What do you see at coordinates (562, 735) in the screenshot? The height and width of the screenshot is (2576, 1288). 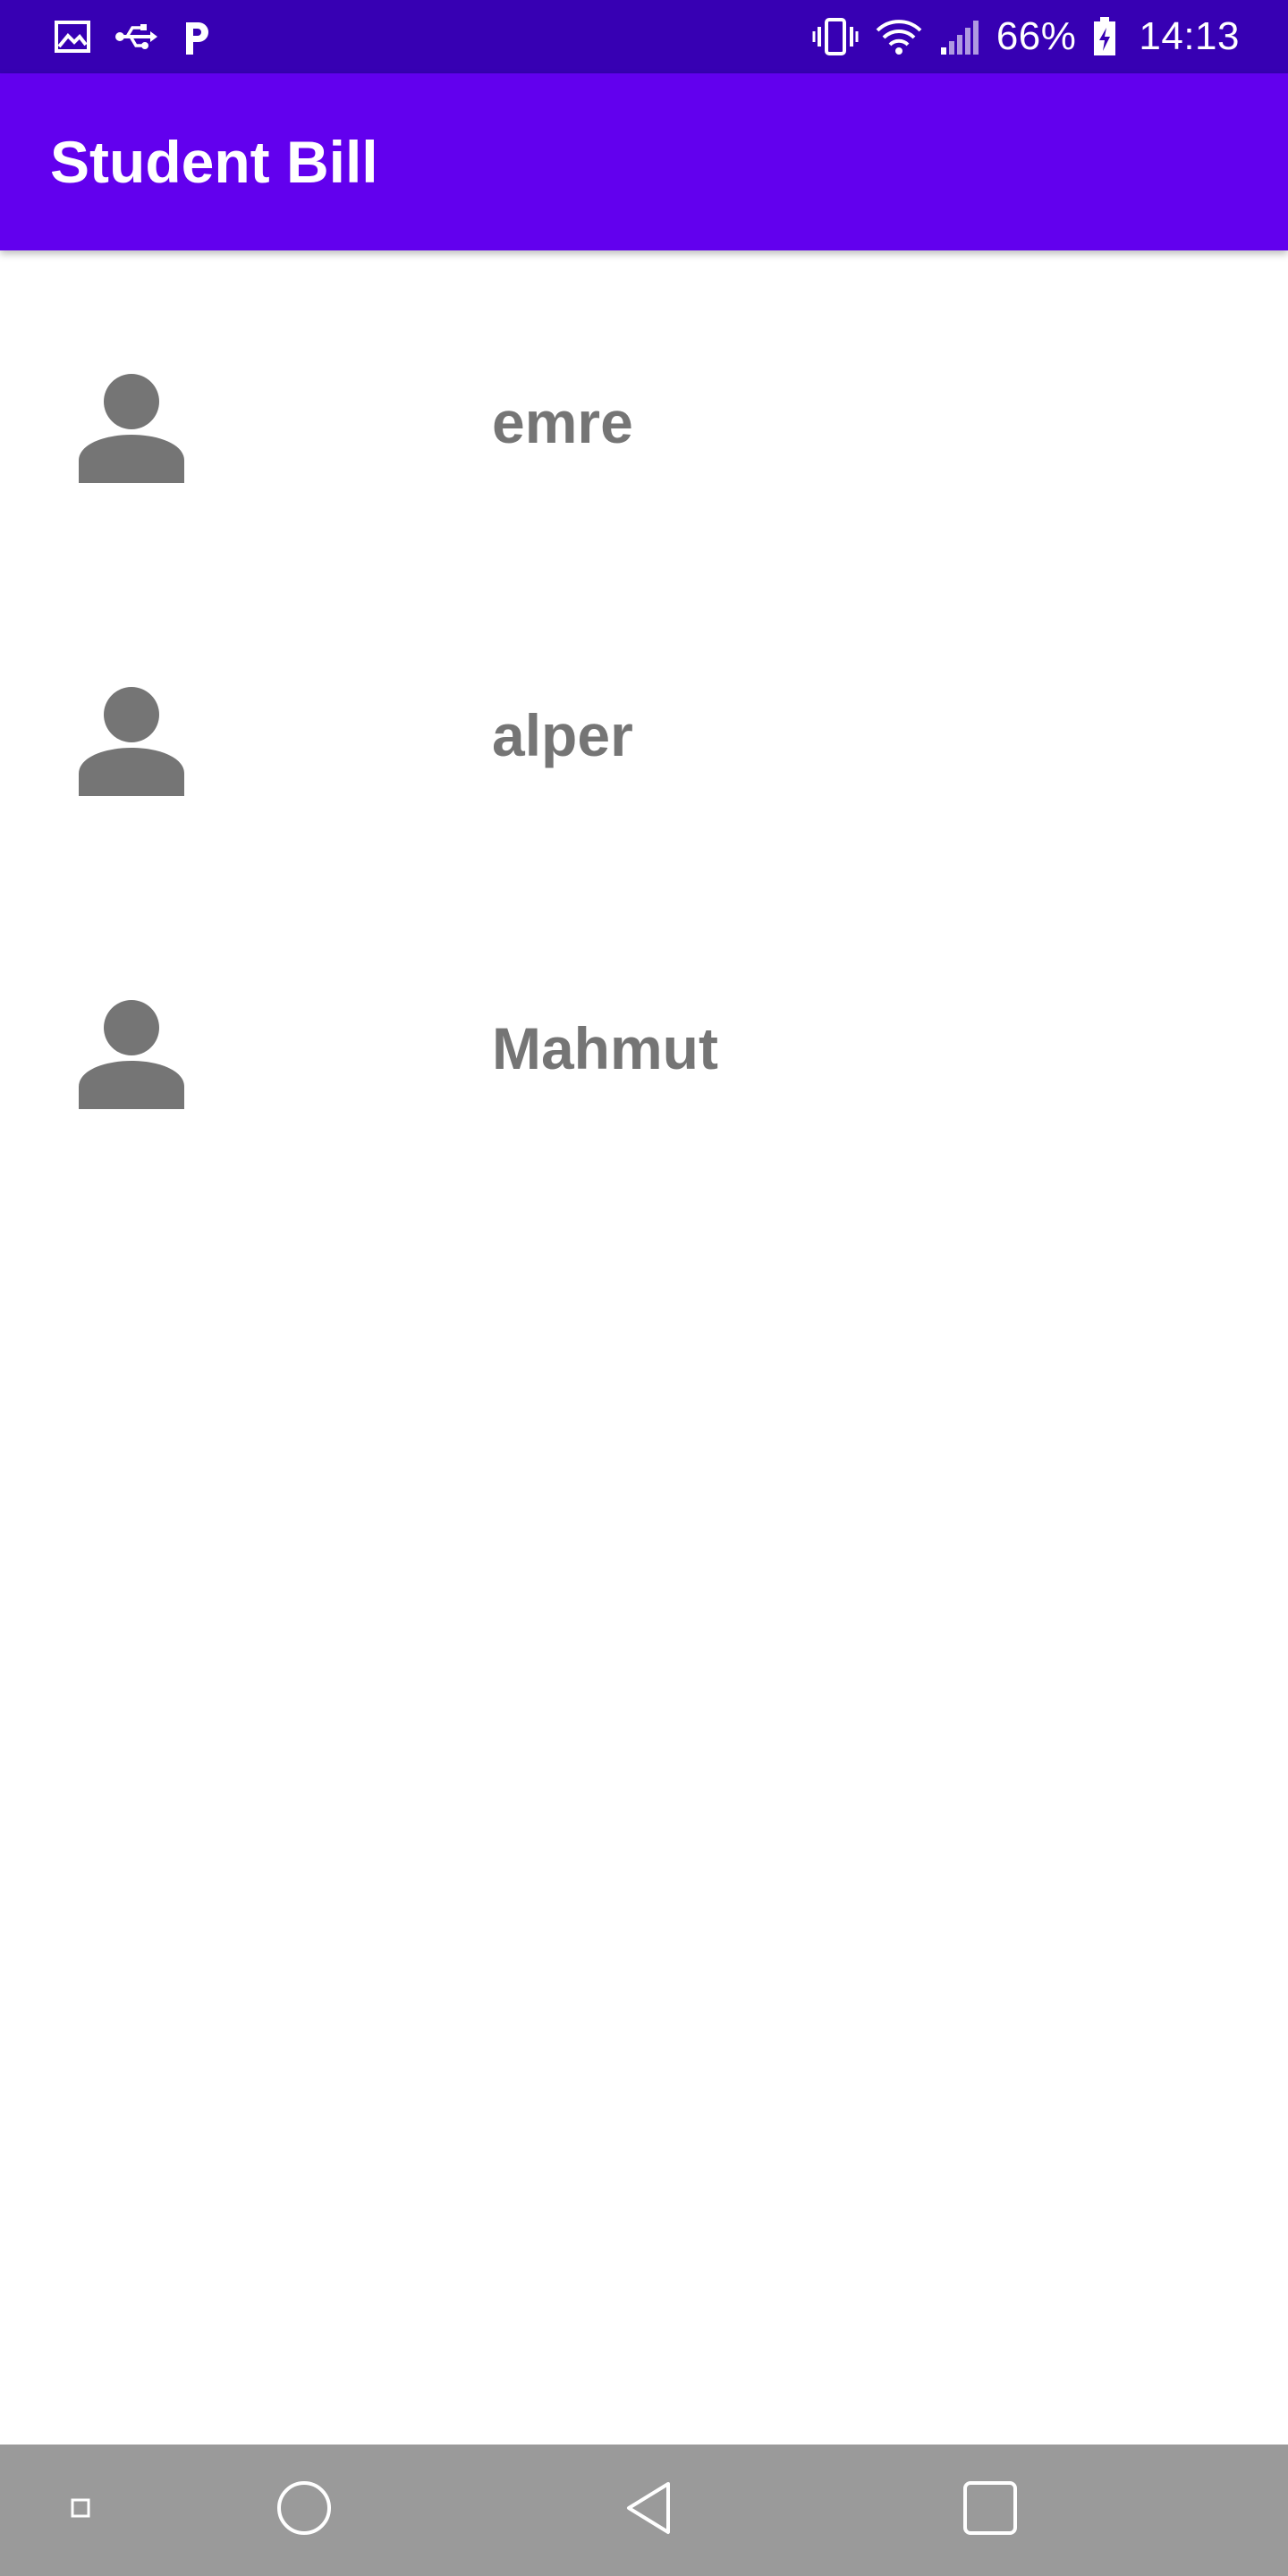 I see `student-name: alper` at bounding box center [562, 735].